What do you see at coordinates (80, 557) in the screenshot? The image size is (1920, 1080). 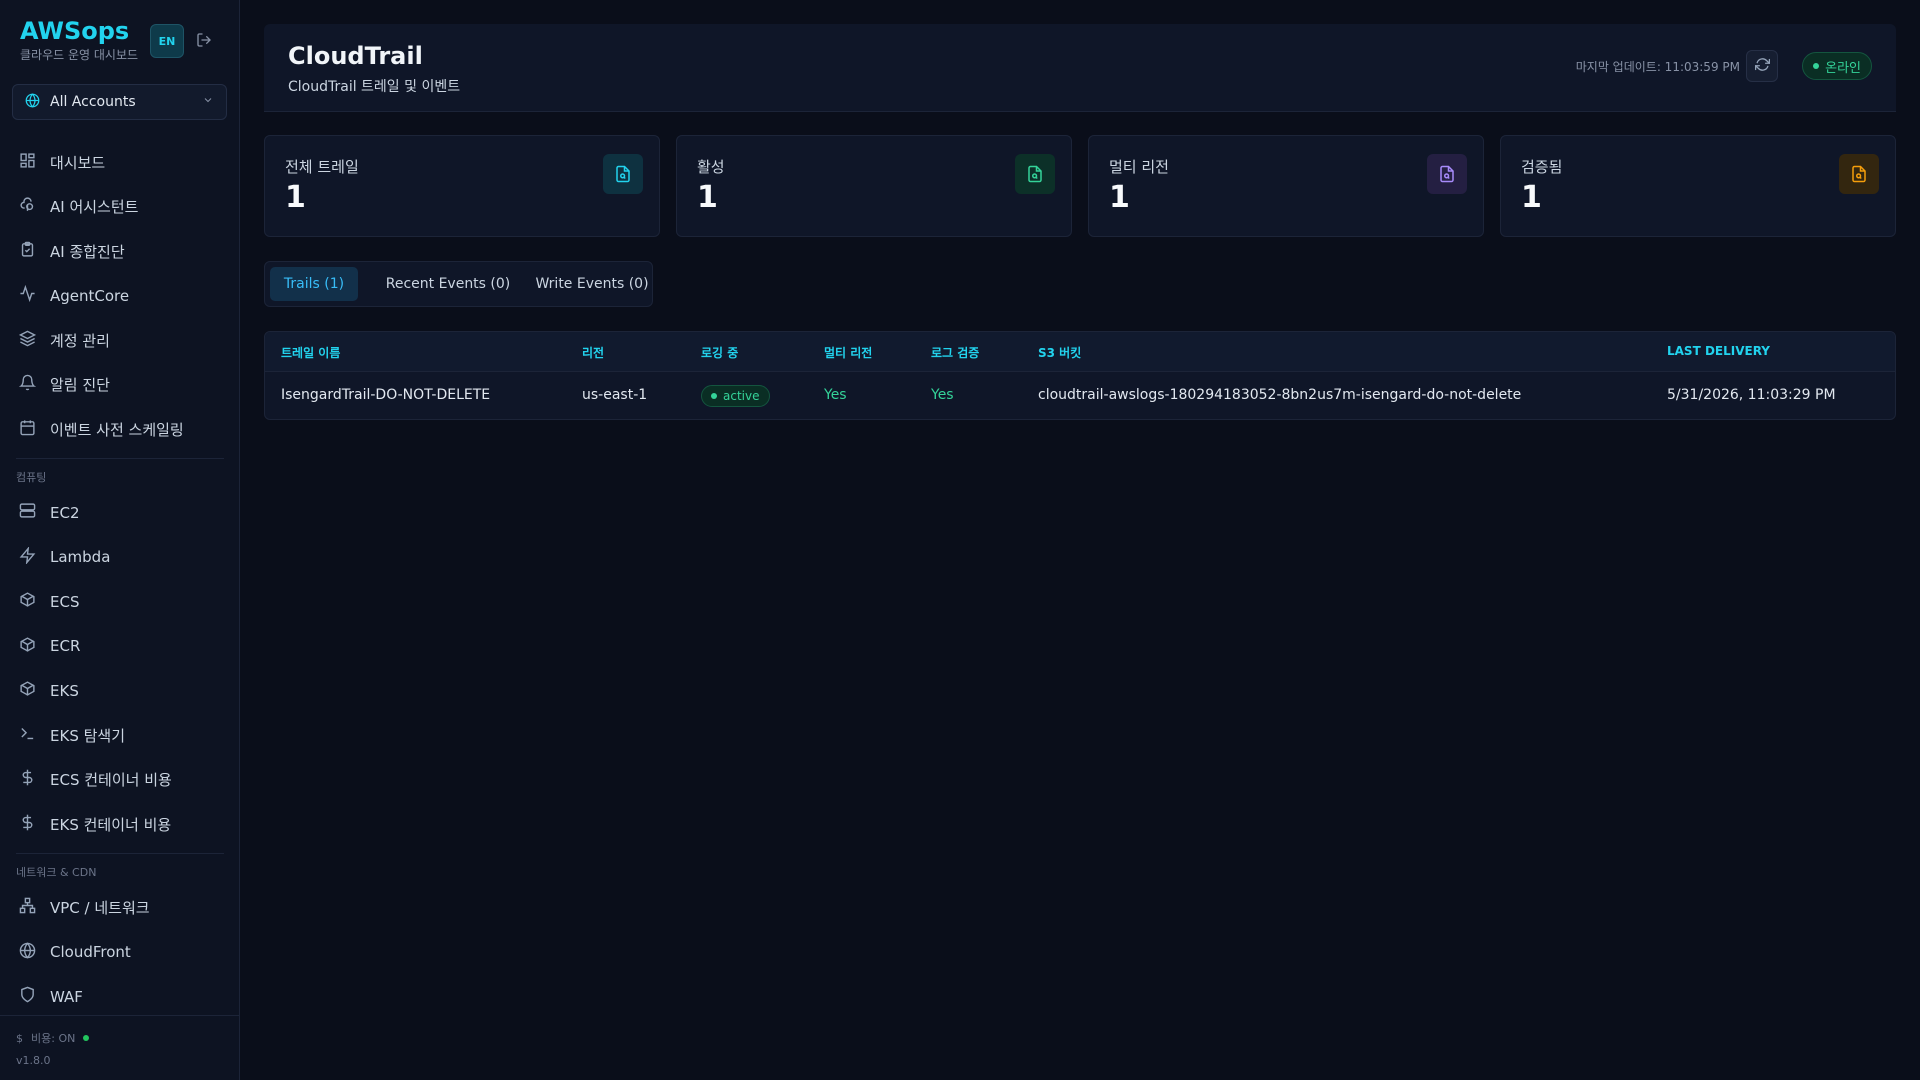 I see `sidebar-item-label: Lambda` at bounding box center [80, 557].